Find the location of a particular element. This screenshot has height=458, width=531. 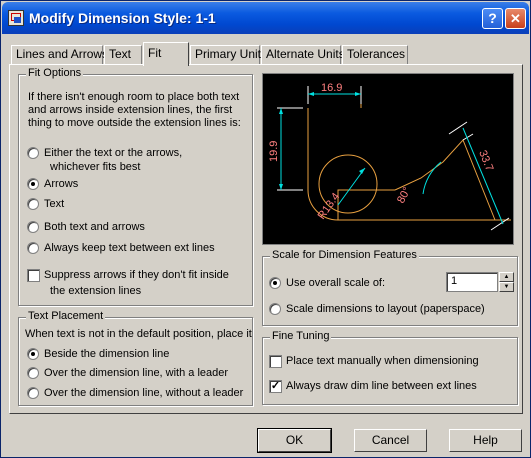

preview-dim-19-9: 19.9 is located at coordinates (274, 151).